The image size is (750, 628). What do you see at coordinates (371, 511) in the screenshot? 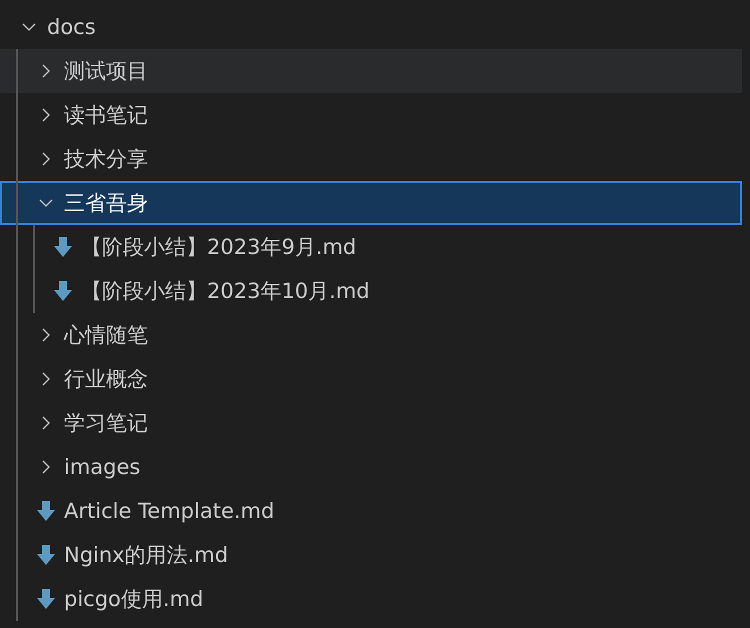
I see `file-row: Article Template.md` at bounding box center [371, 511].